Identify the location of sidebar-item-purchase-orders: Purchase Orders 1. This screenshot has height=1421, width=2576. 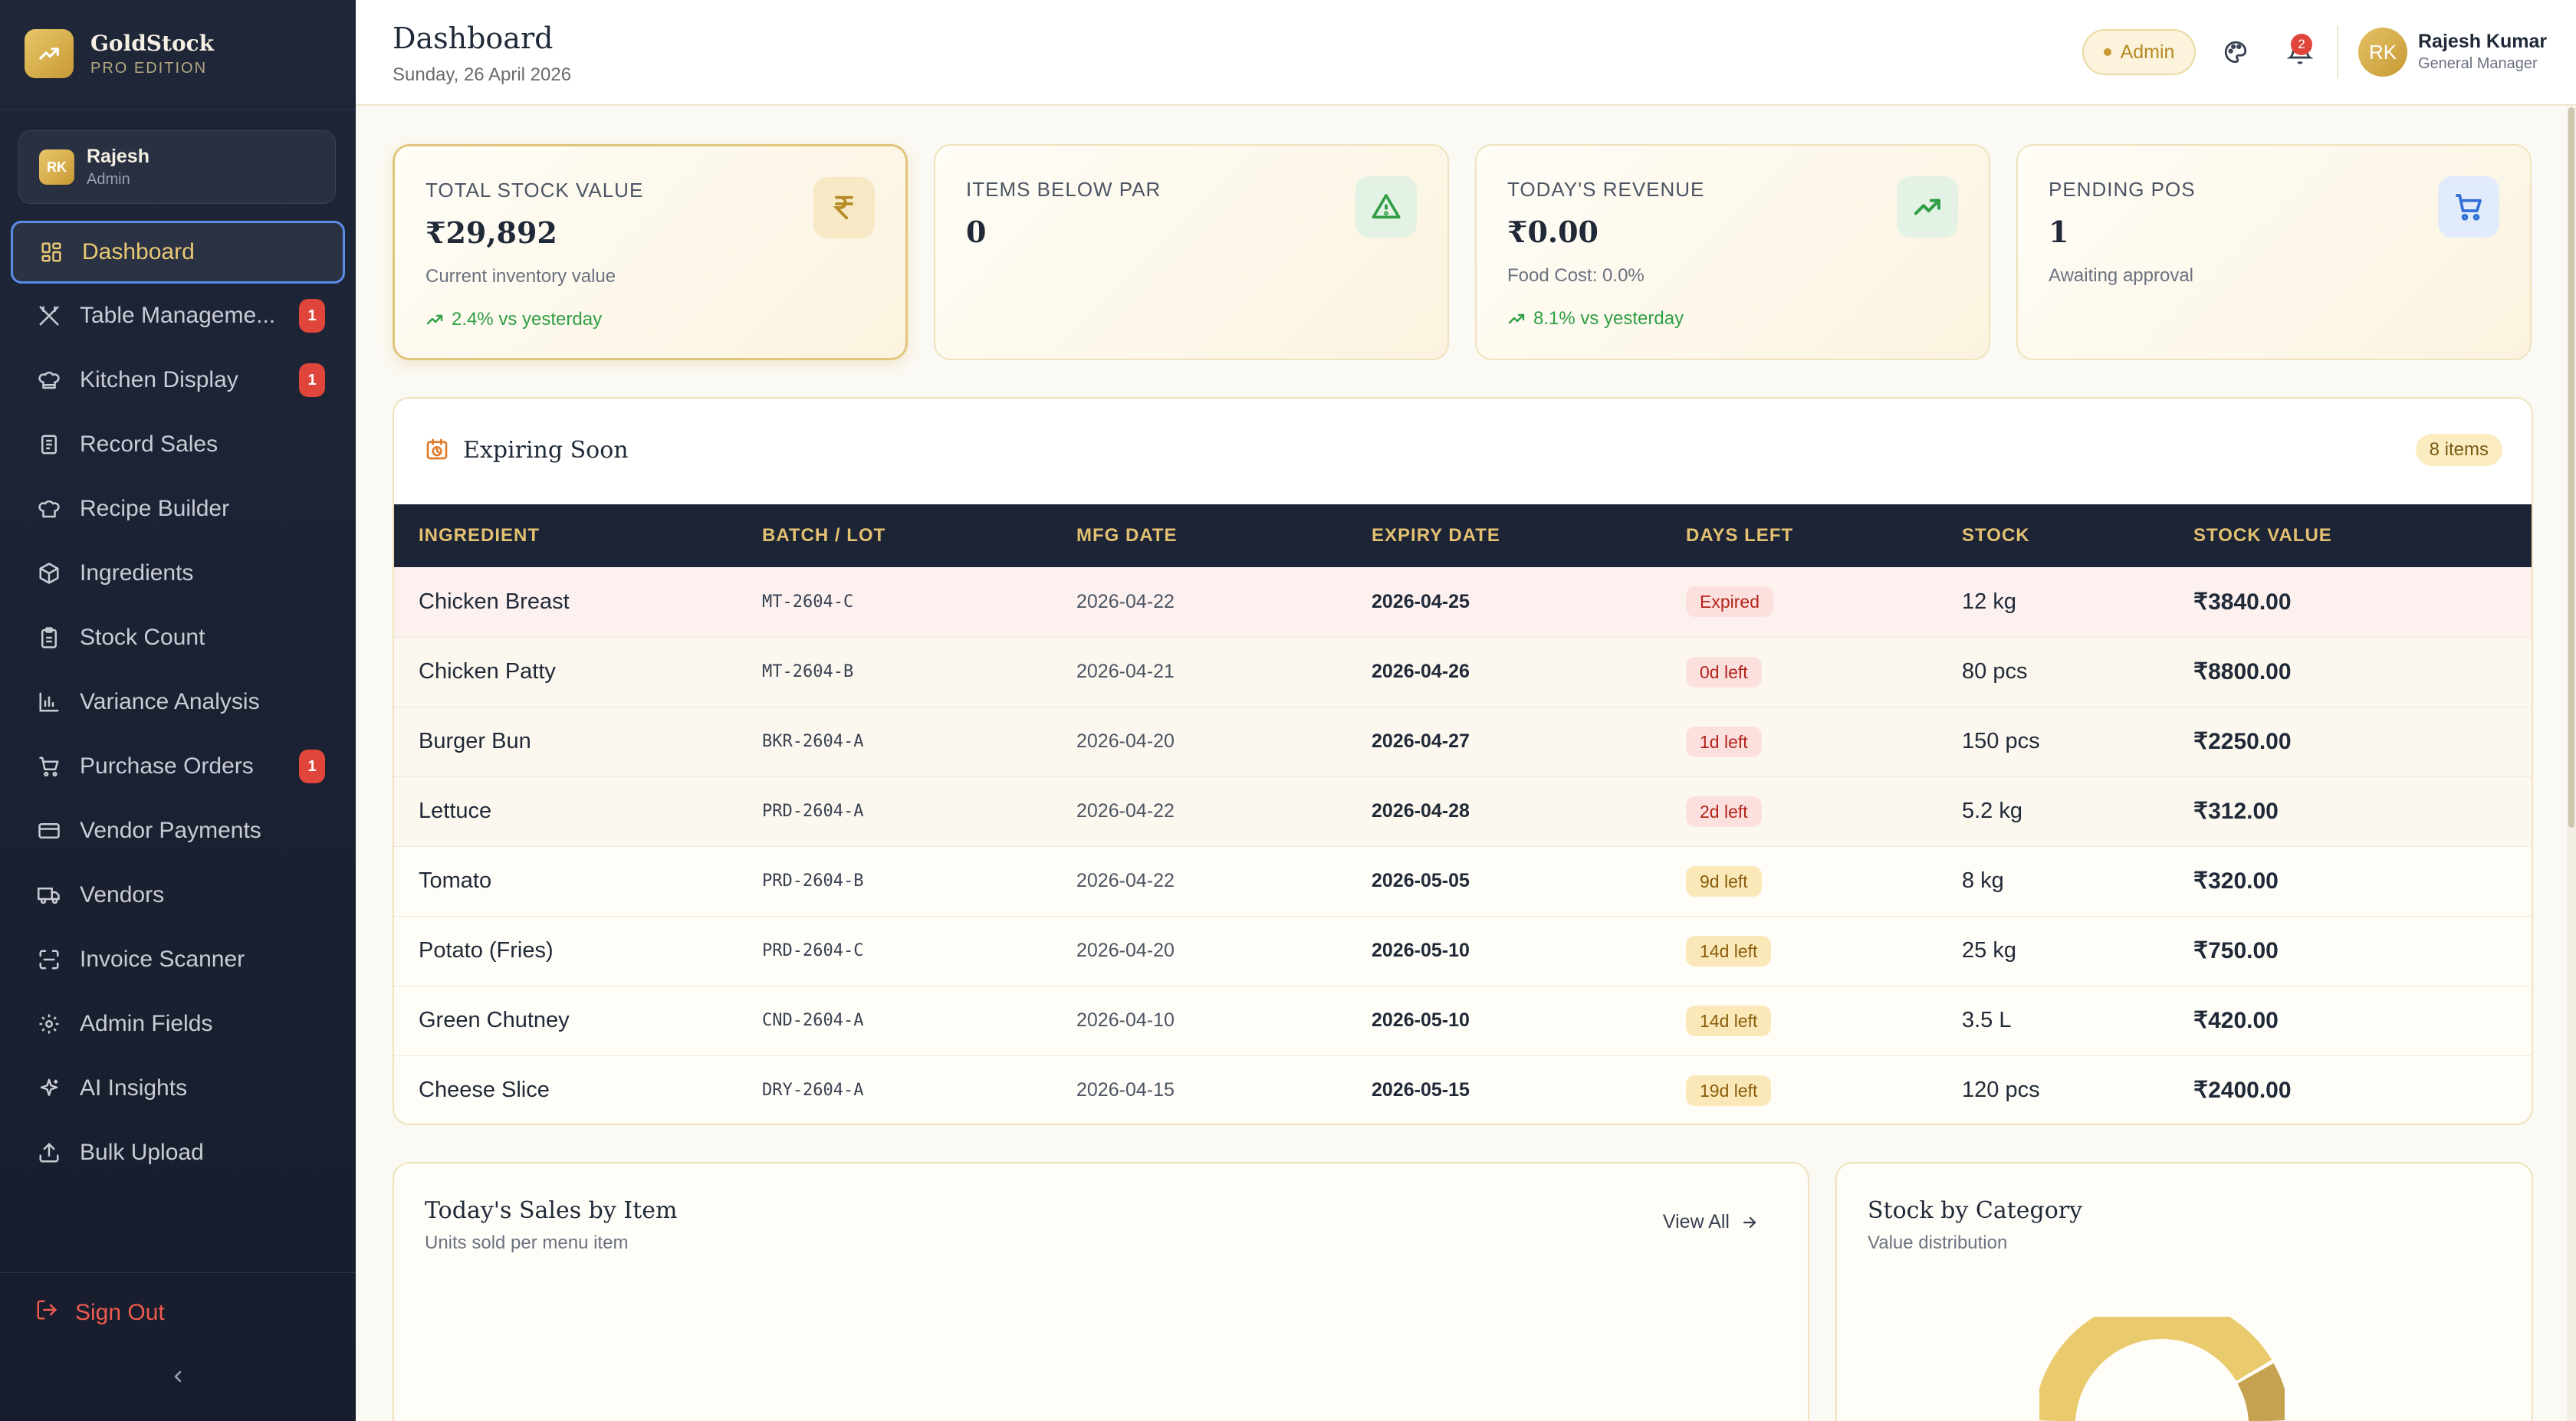
(178, 766).